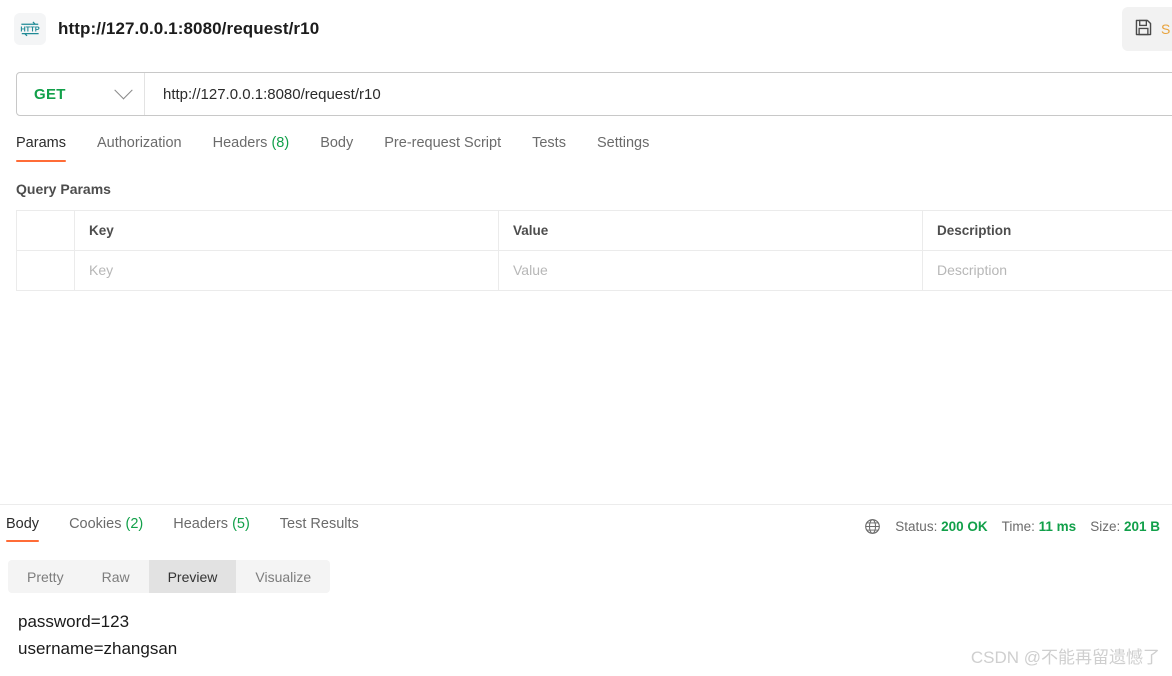  I want to click on svg-text: HTTP, so click(29, 29).